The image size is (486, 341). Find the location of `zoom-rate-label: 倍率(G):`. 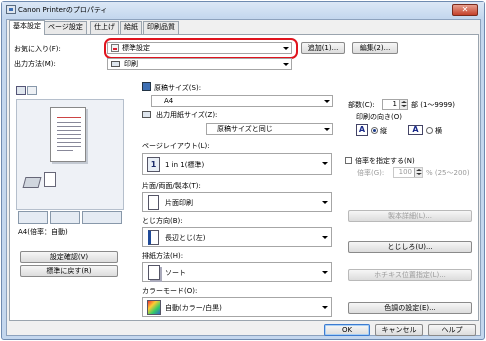

zoom-rate-label: 倍率(G): is located at coordinates (371, 173).